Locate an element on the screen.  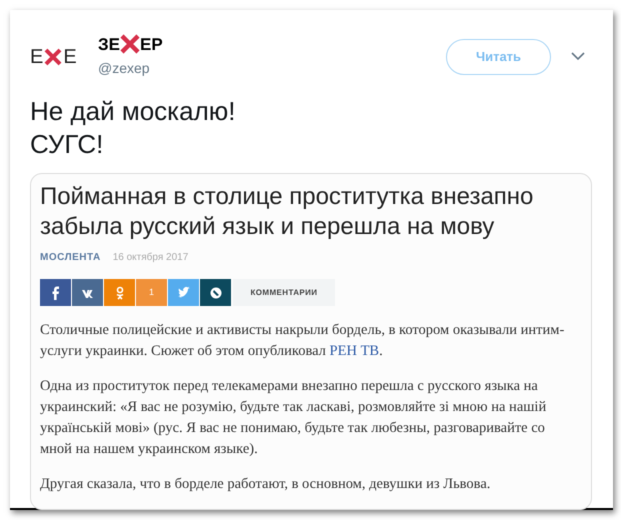
article-paragraph: Другая сказала, что в борделе работают, в основном, девушки из Львова. is located at coordinates (266, 484).